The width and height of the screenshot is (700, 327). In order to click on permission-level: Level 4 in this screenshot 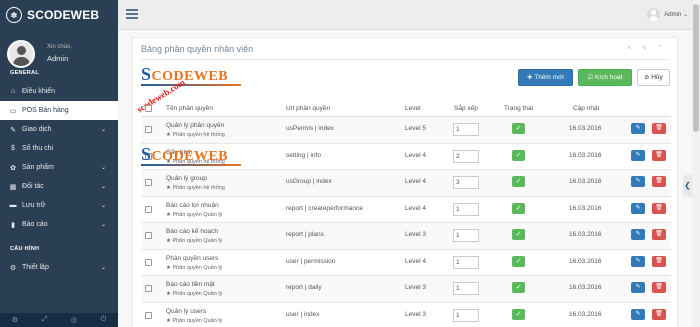, I will do `click(415, 155)`.